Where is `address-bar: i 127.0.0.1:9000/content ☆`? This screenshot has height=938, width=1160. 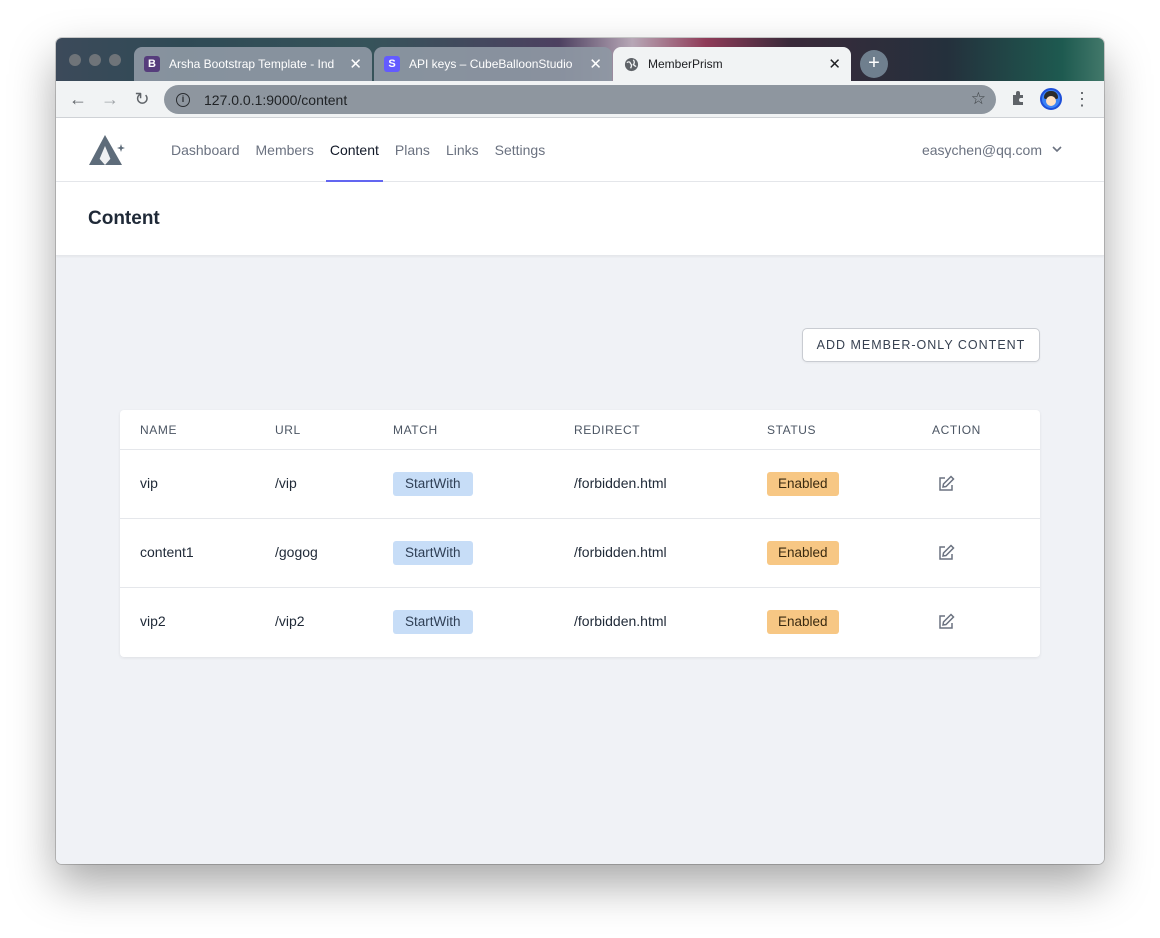 address-bar: i 127.0.0.1:9000/content ☆ is located at coordinates (580, 99).